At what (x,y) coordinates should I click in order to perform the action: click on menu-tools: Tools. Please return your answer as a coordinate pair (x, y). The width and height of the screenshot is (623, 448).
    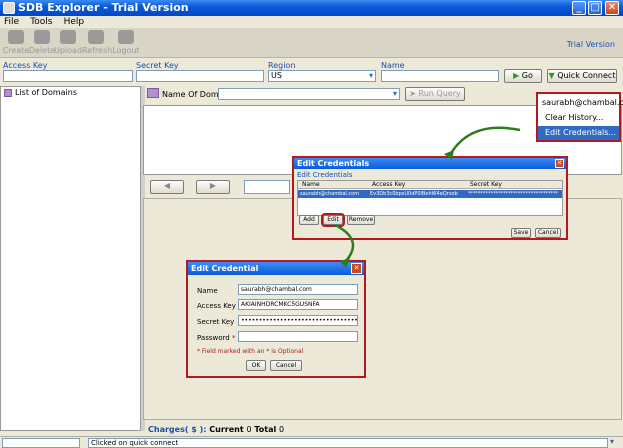
    Looking at the image, I should click on (41, 22).